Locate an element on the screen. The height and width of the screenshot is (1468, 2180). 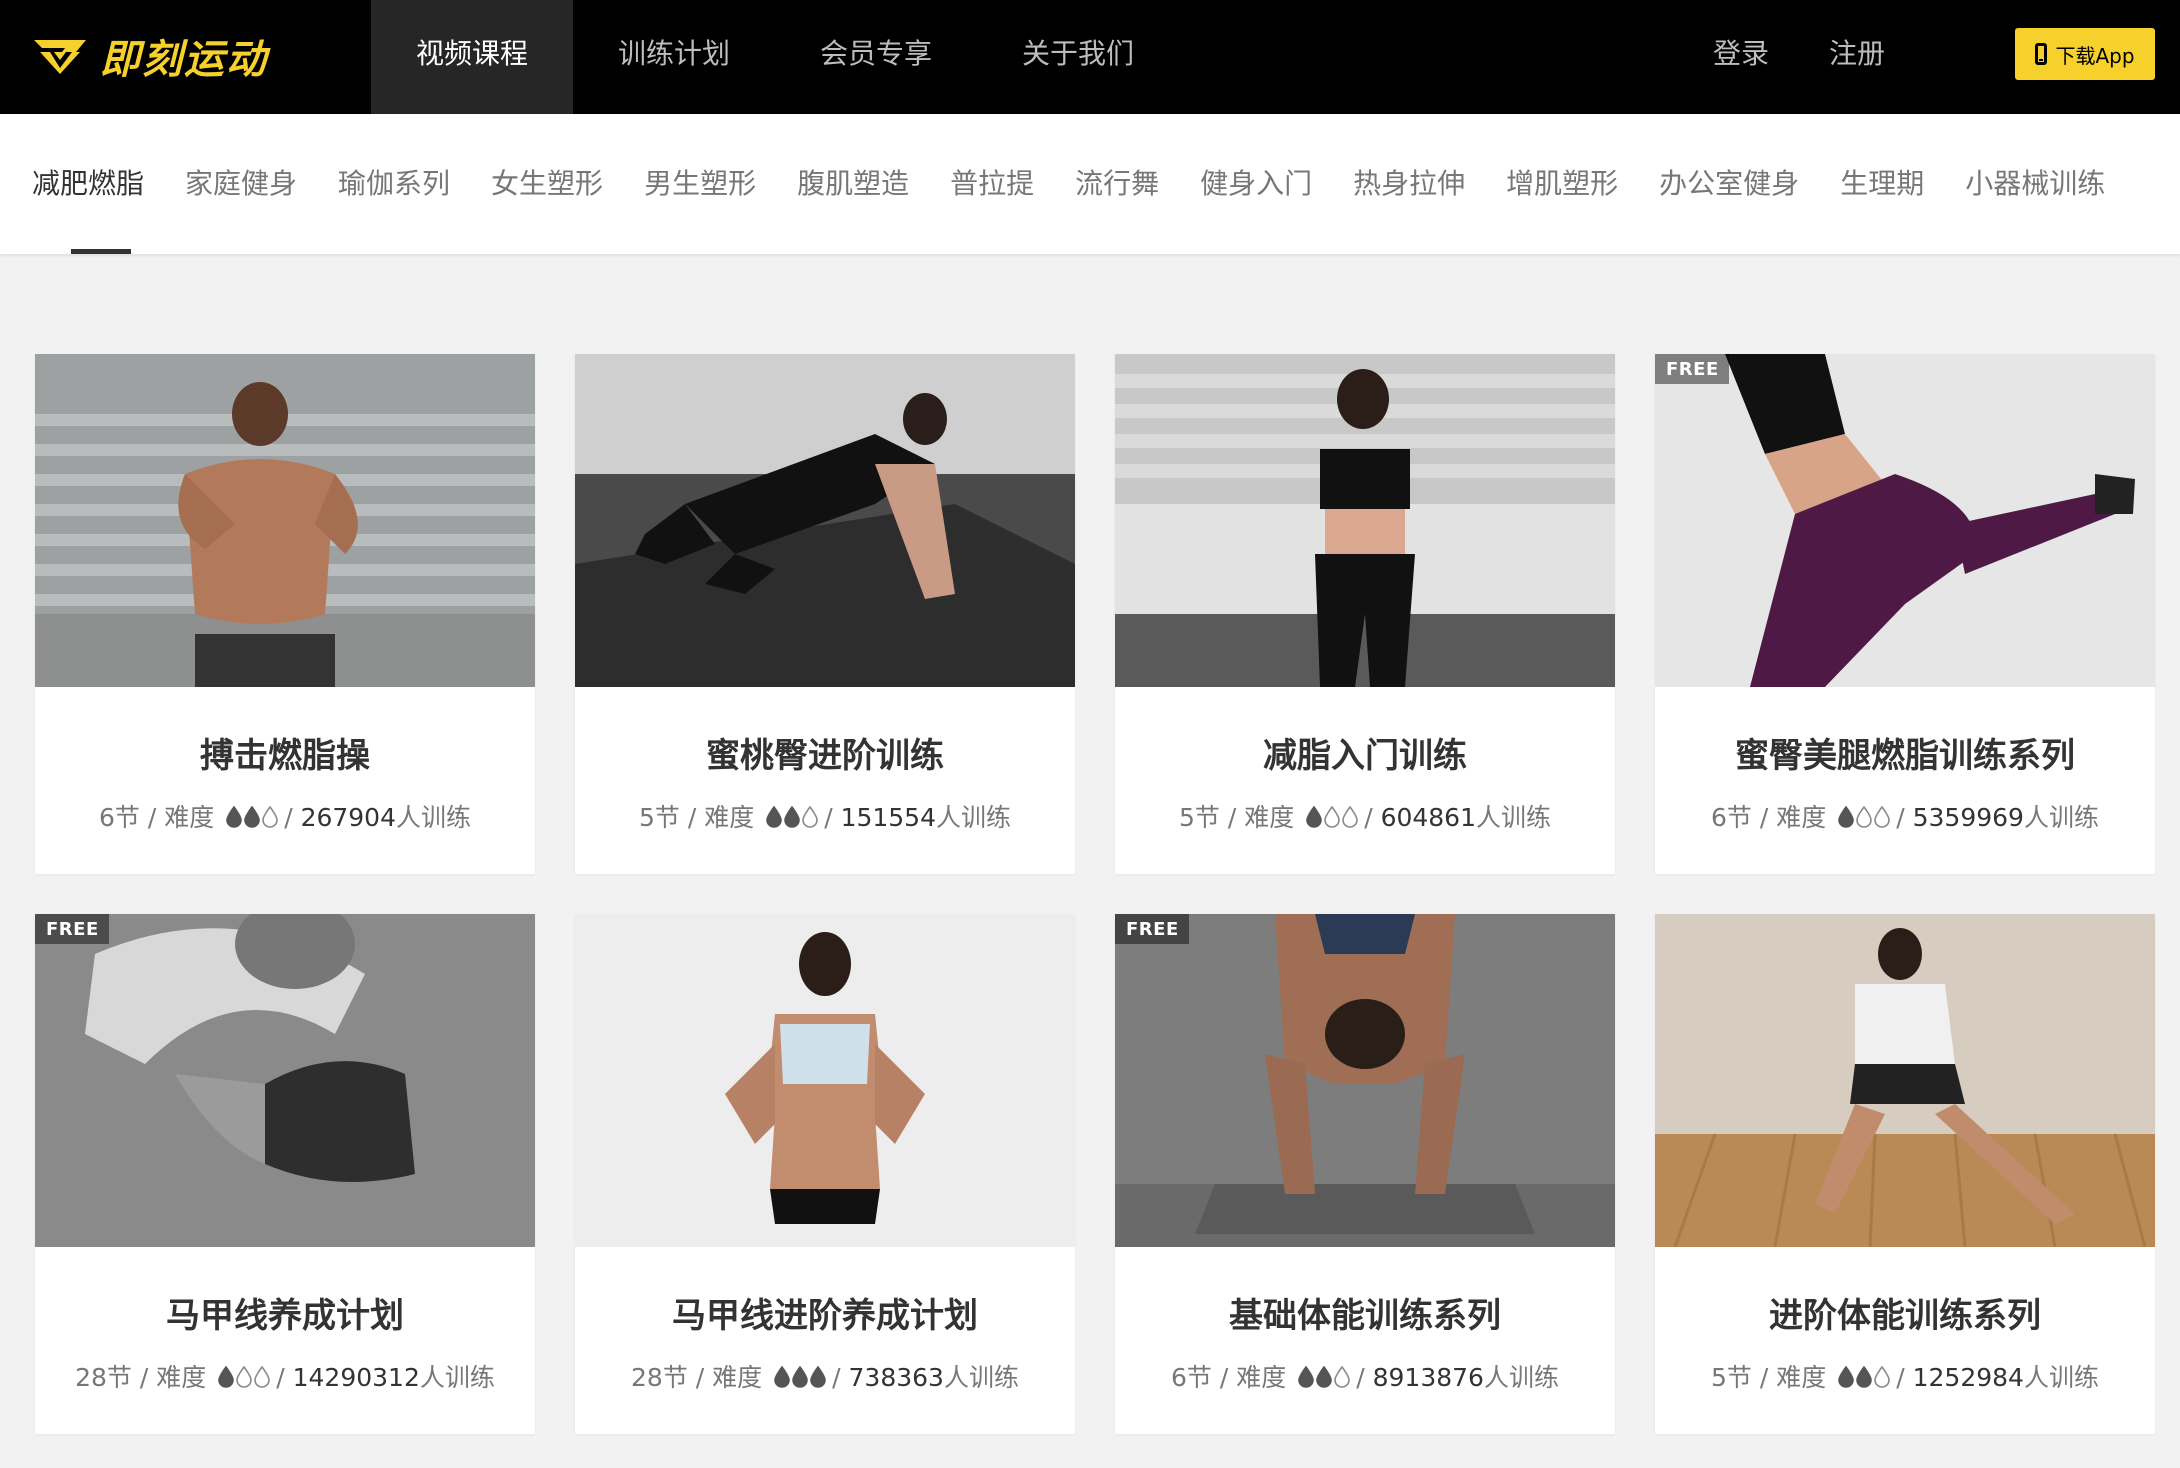
nav-training-plans: 训练计划 is located at coordinates (674, 57).